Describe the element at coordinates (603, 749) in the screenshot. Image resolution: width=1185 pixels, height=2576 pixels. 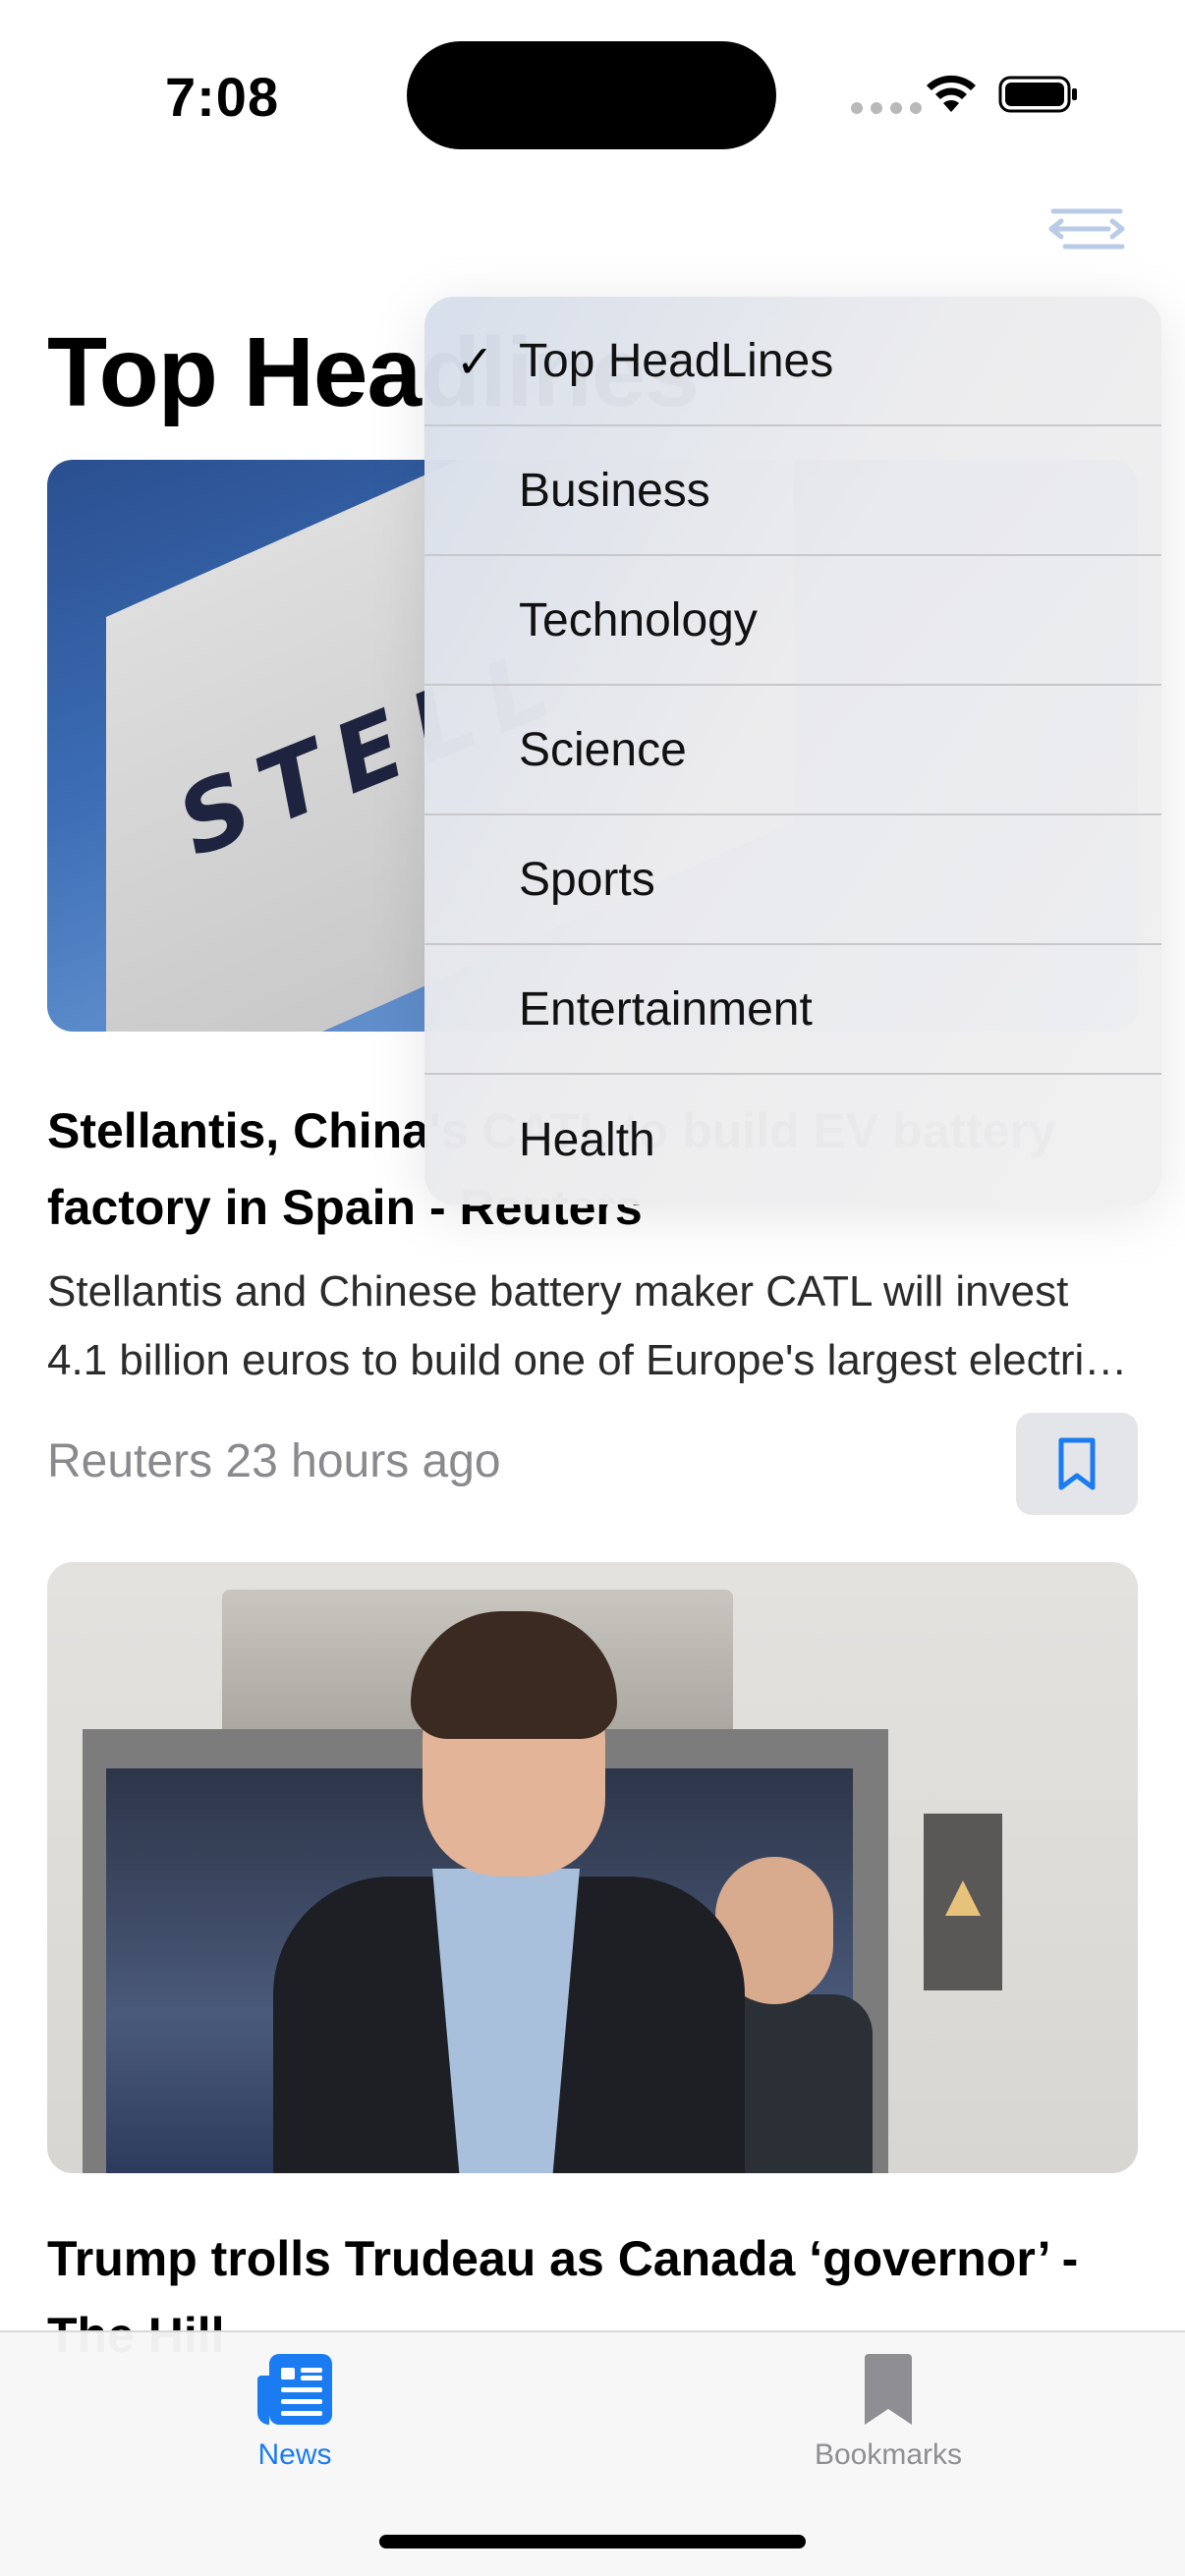
I see `menu-item-label: Science` at that location.